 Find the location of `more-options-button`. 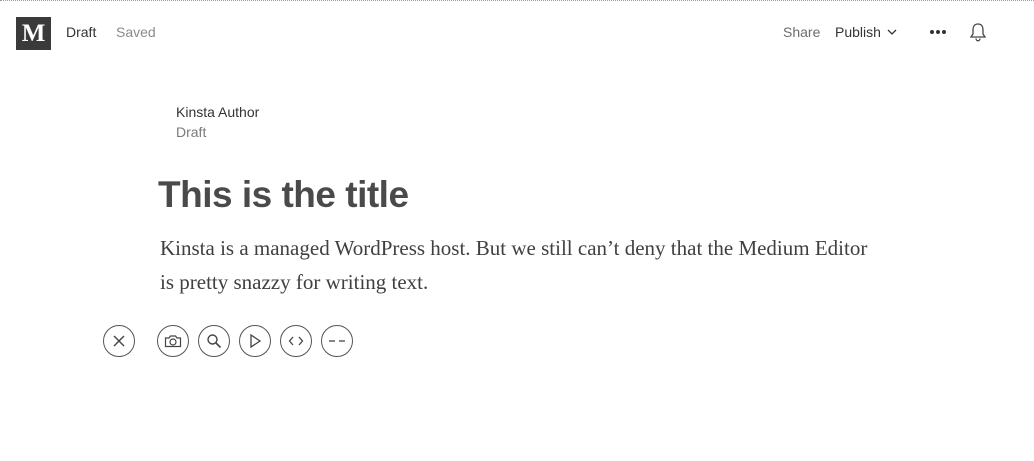

more-options-button is located at coordinates (938, 32).